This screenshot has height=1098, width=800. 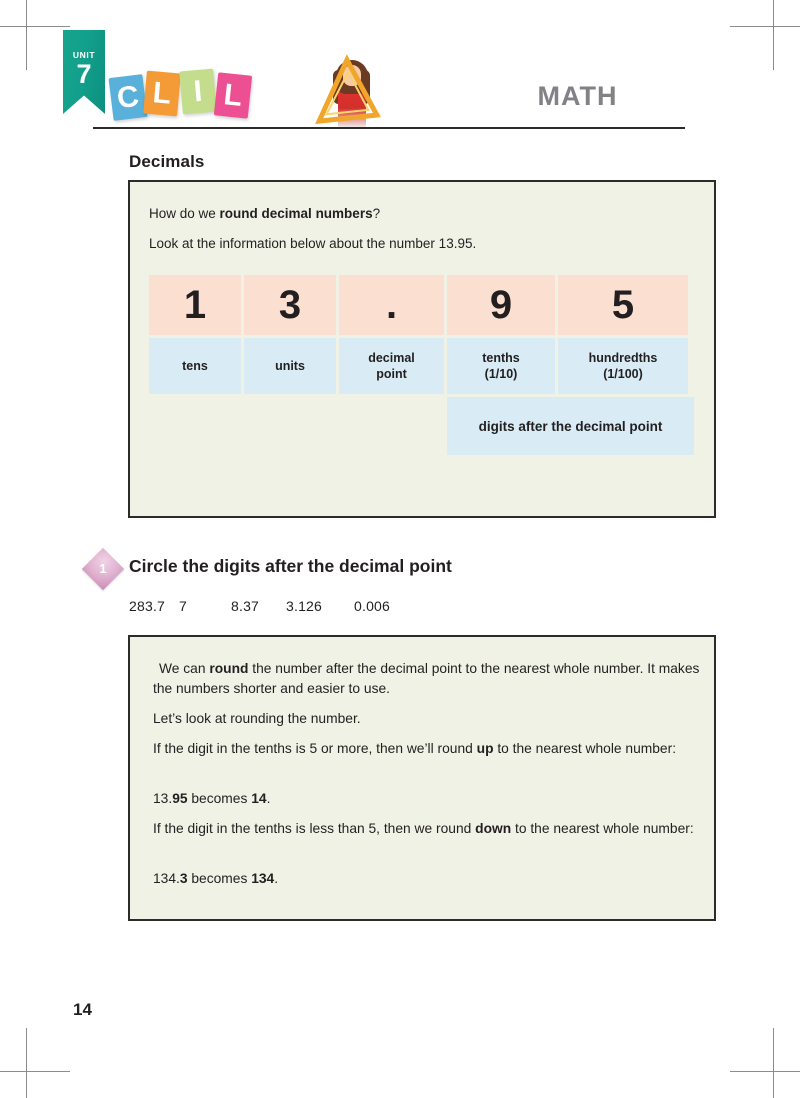 What do you see at coordinates (229, 668) in the screenshot?
I see `explanation-0-bold: round` at bounding box center [229, 668].